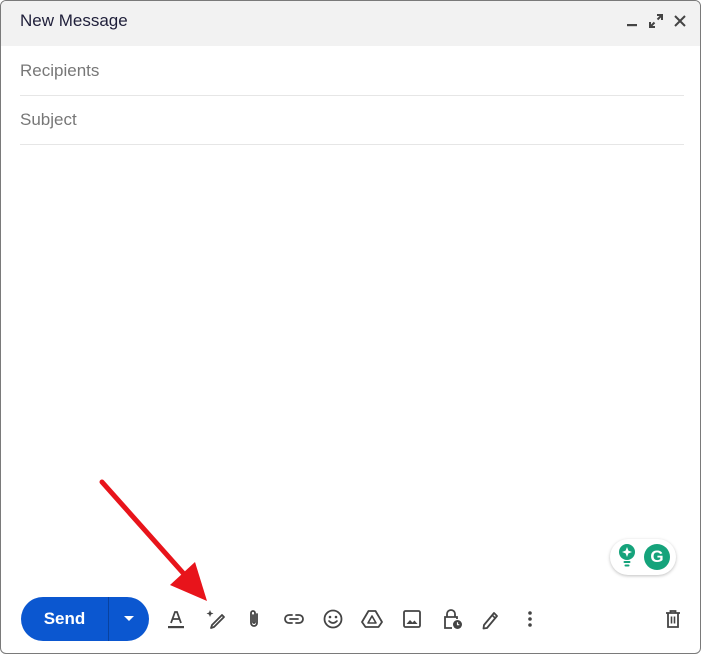 The image size is (701, 654). What do you see at coordinates (412, 619) in the screenshot?
I see `insert-photo-icon` at bounding box center [412, 619].